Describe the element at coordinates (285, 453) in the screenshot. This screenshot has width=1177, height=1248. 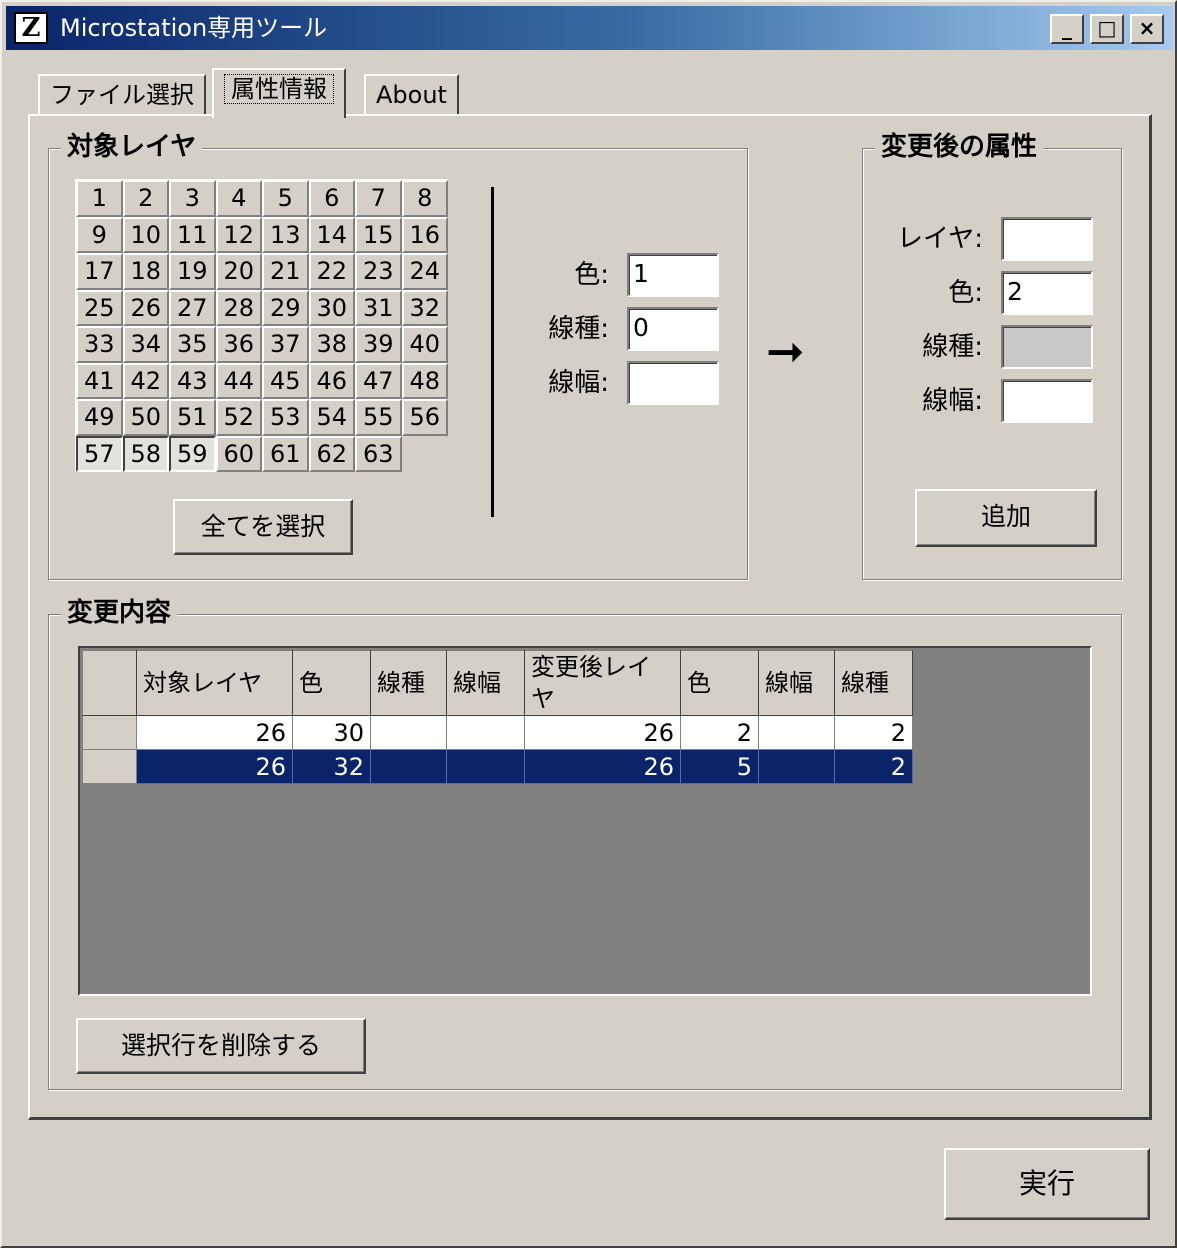
I see `layer-button: 61` at that location.